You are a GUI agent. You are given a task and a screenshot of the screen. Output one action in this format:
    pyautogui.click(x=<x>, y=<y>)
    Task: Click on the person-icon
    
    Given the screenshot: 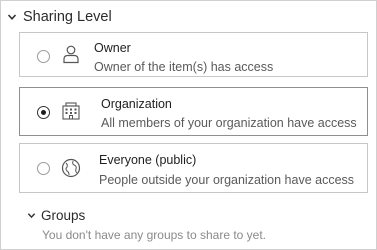 What is the action you would take?
    pyautogui.click(x=71, y=54)
    